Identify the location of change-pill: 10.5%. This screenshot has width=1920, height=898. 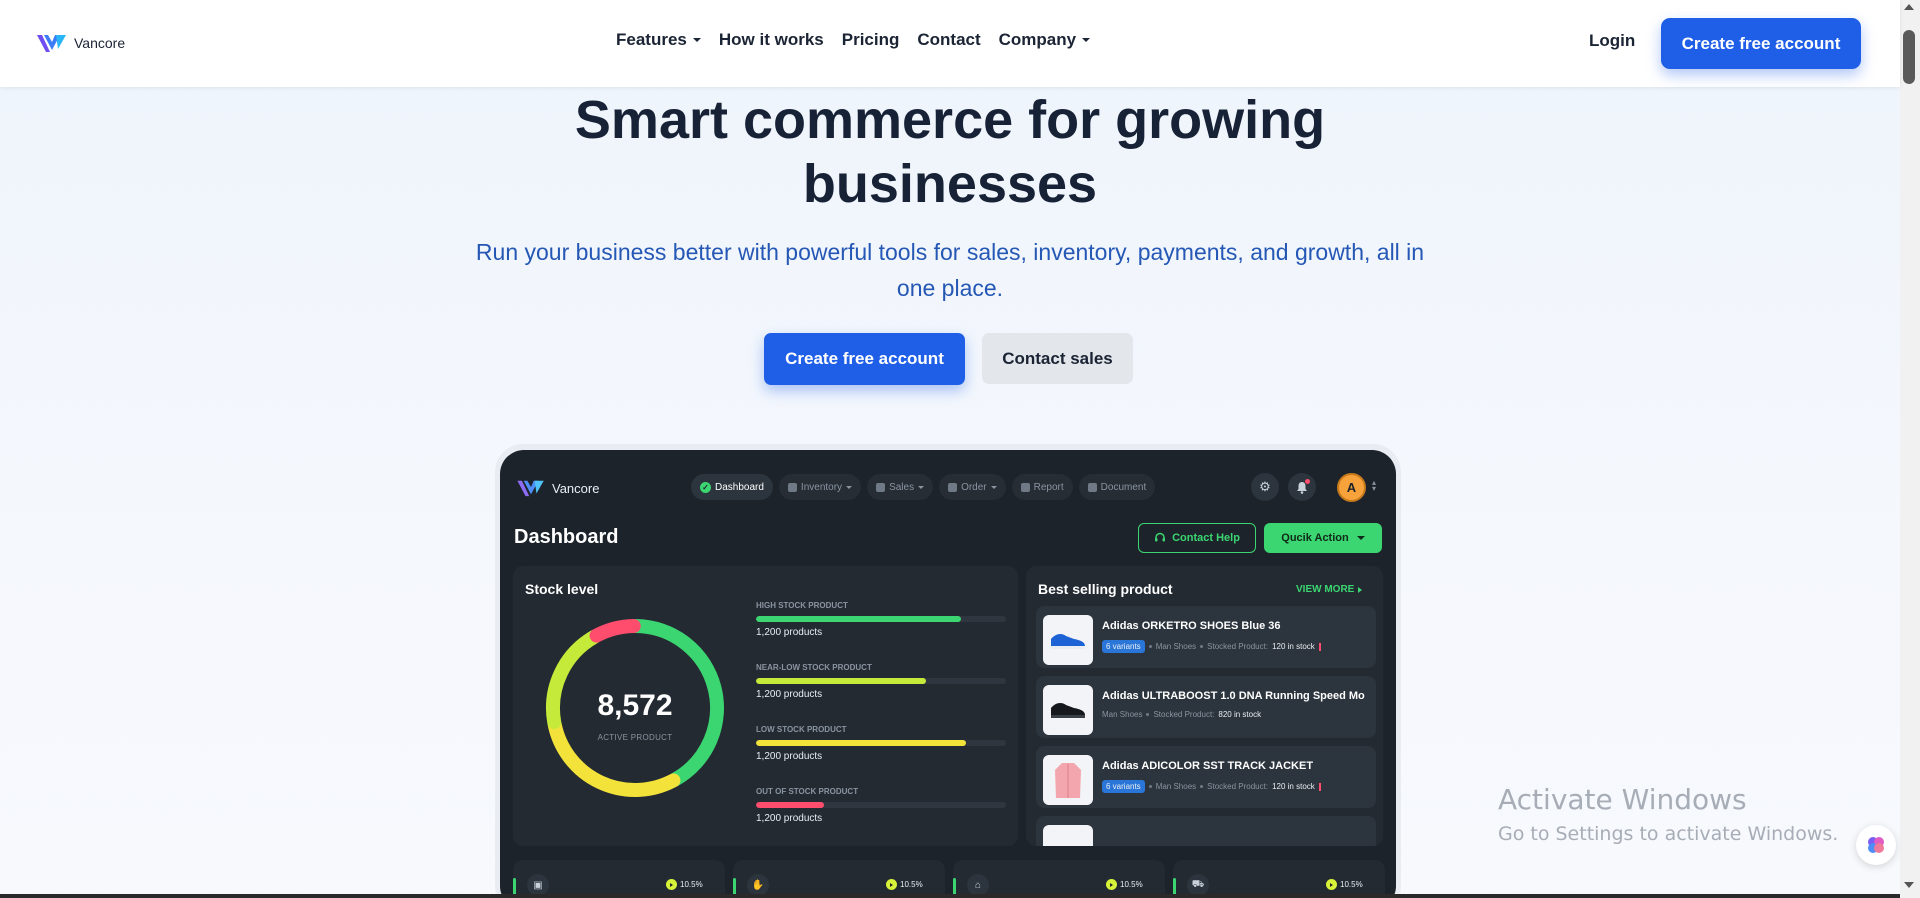
(904, 884).